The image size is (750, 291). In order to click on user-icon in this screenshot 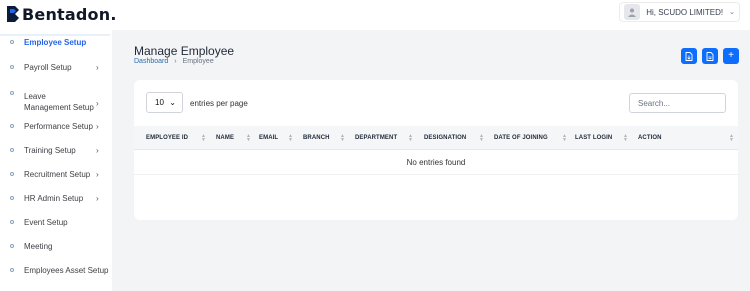, I will do `click(632, 12)`.